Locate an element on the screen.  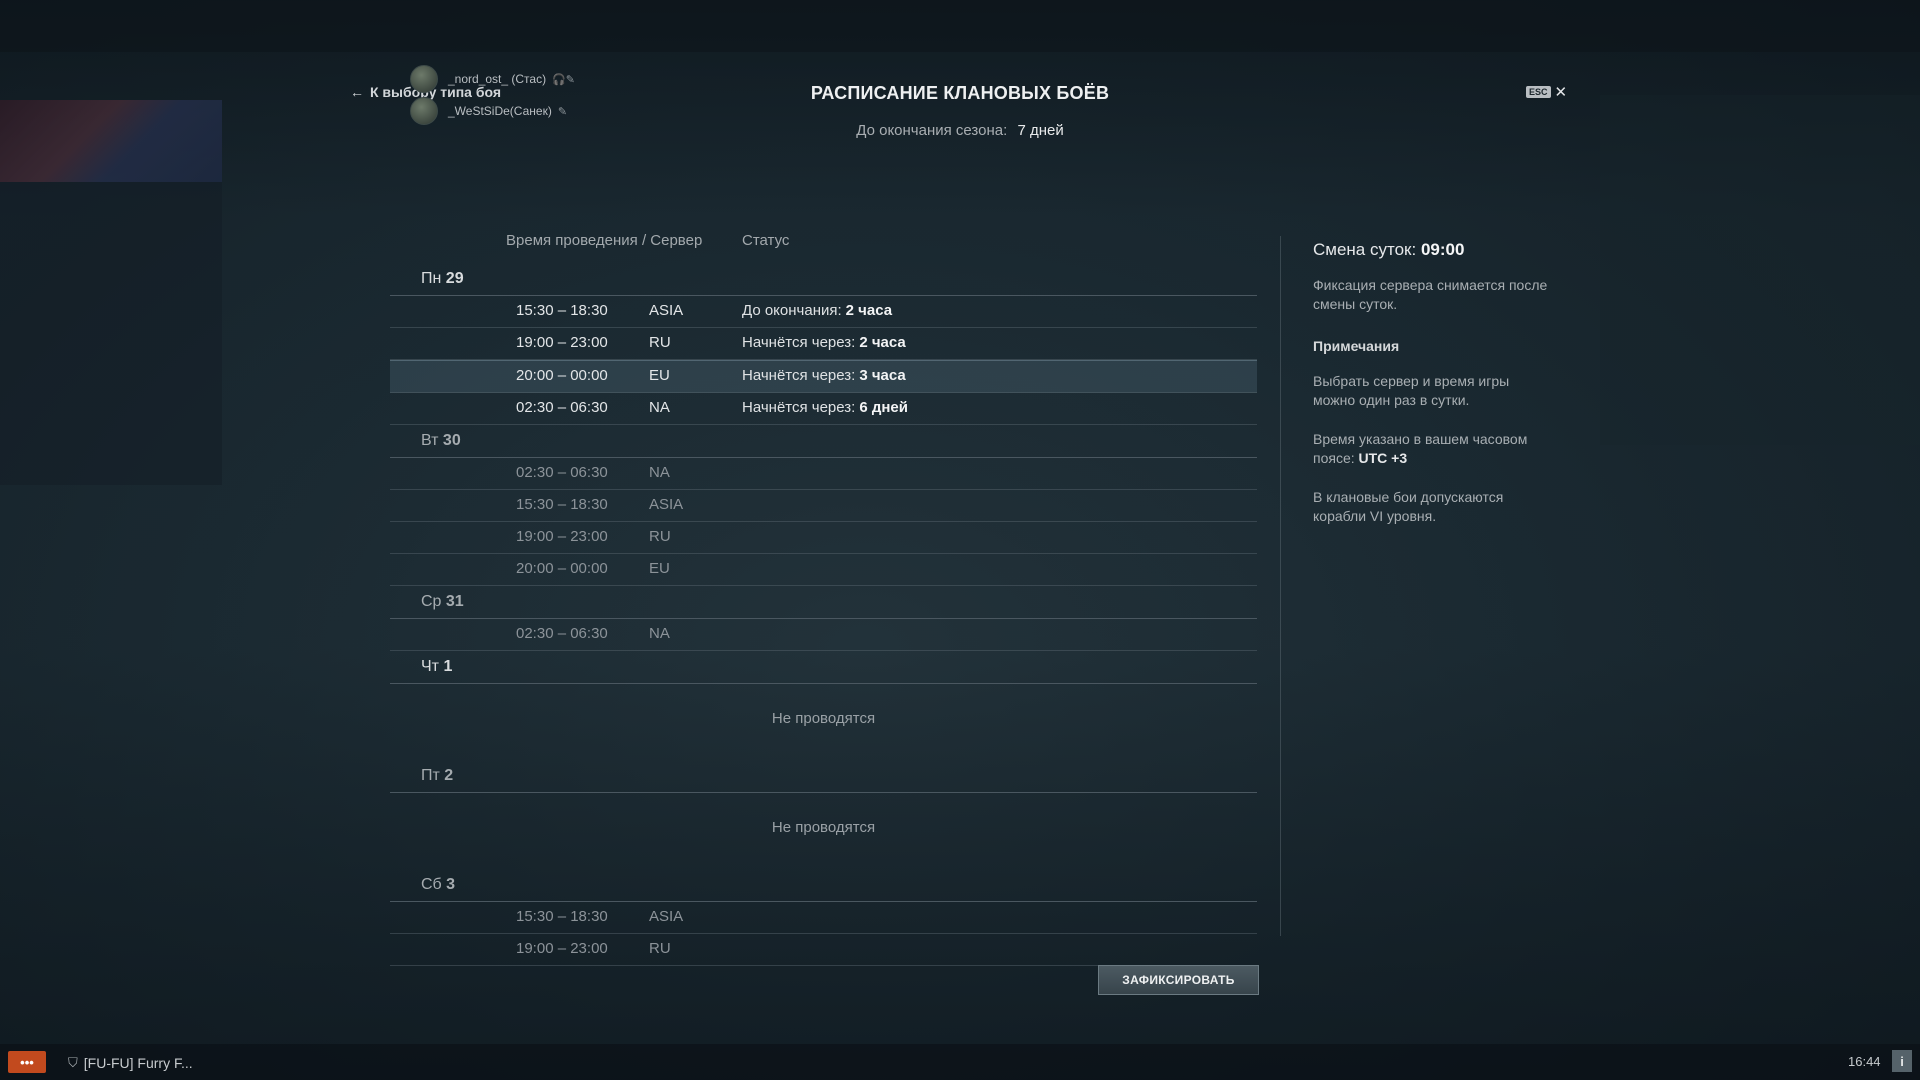
clock: 16:44 is located at coordinates (1864, 1061).